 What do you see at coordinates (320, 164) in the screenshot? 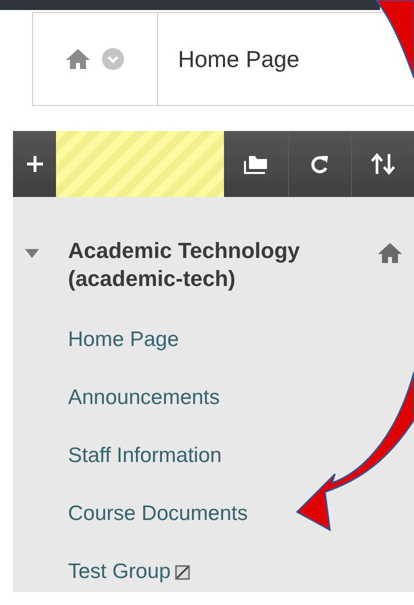
I see `refresh-icon` at bounding box center [320, 164].